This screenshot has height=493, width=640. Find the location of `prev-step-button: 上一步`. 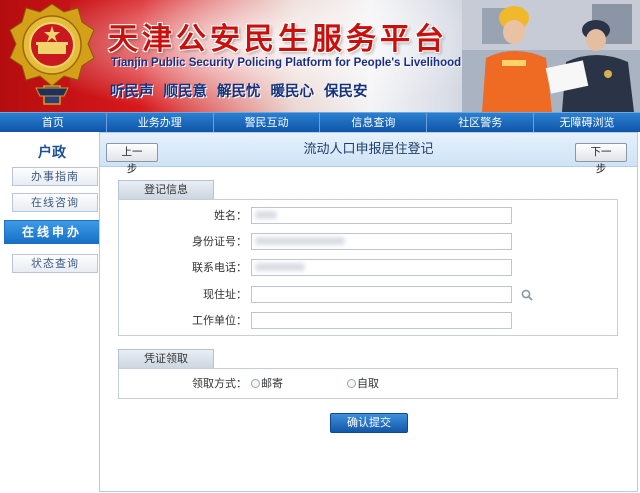

prev-step-button: 上一步 is located at coordinates (132, 159).